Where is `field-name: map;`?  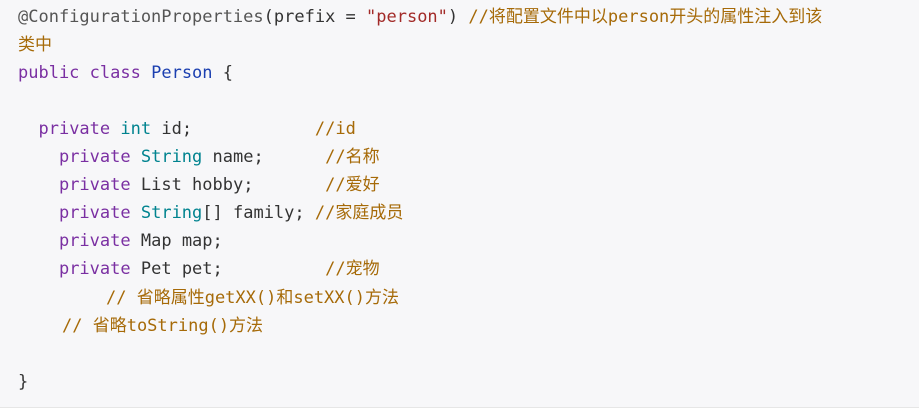 field-name: map; is located at coordinates (197, 241).